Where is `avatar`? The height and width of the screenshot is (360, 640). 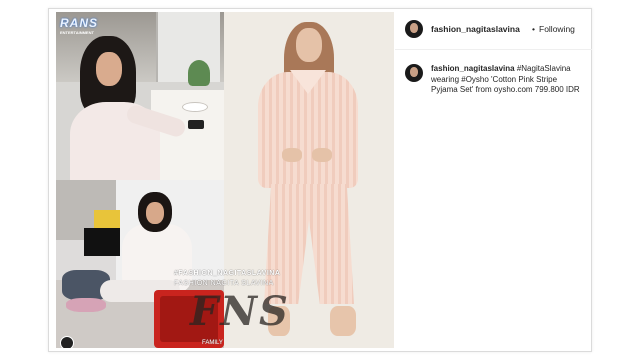 avatar is located at coordinates (414, 29).